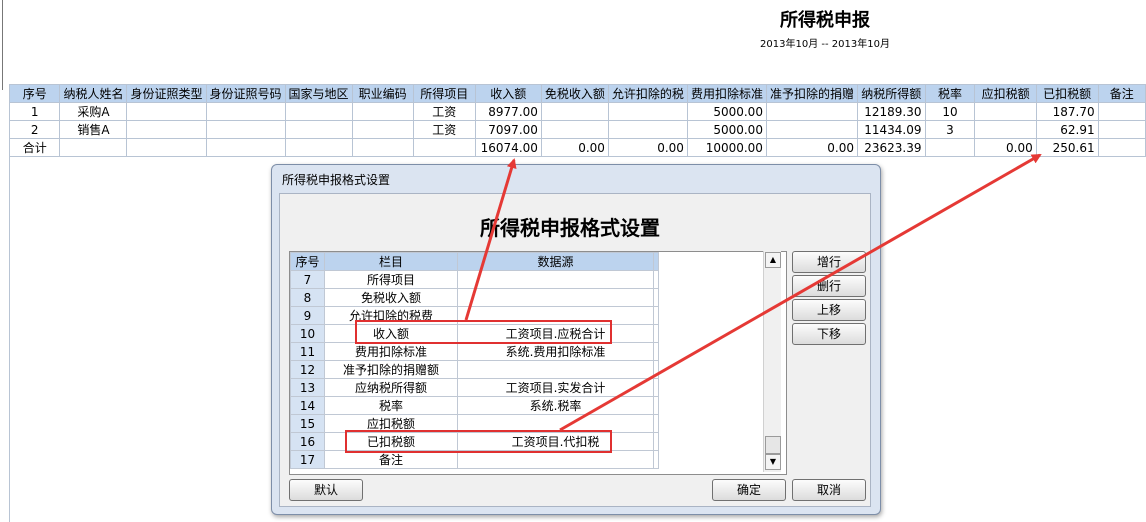 The height and width of the screenshot is (522, 1146). What do you see at coordinates (490, 239) in the screenshot?
I see `arrow-to-income-total` at bounding box center [490, 239].